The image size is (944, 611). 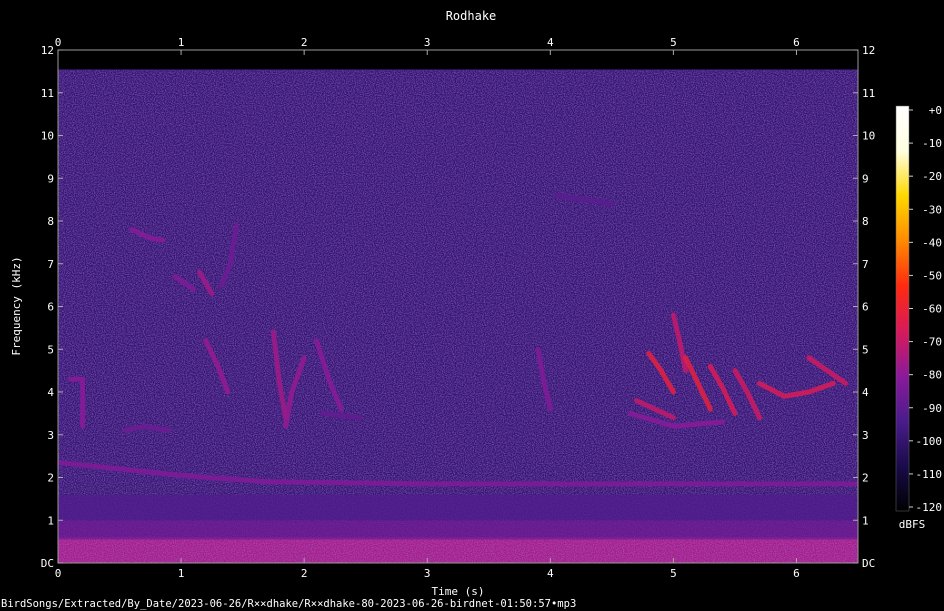 What do you see at coordinates (865, 435) in the screenshot?
I see `y-tick-label-right: 3` at bounding box center [865, 435].